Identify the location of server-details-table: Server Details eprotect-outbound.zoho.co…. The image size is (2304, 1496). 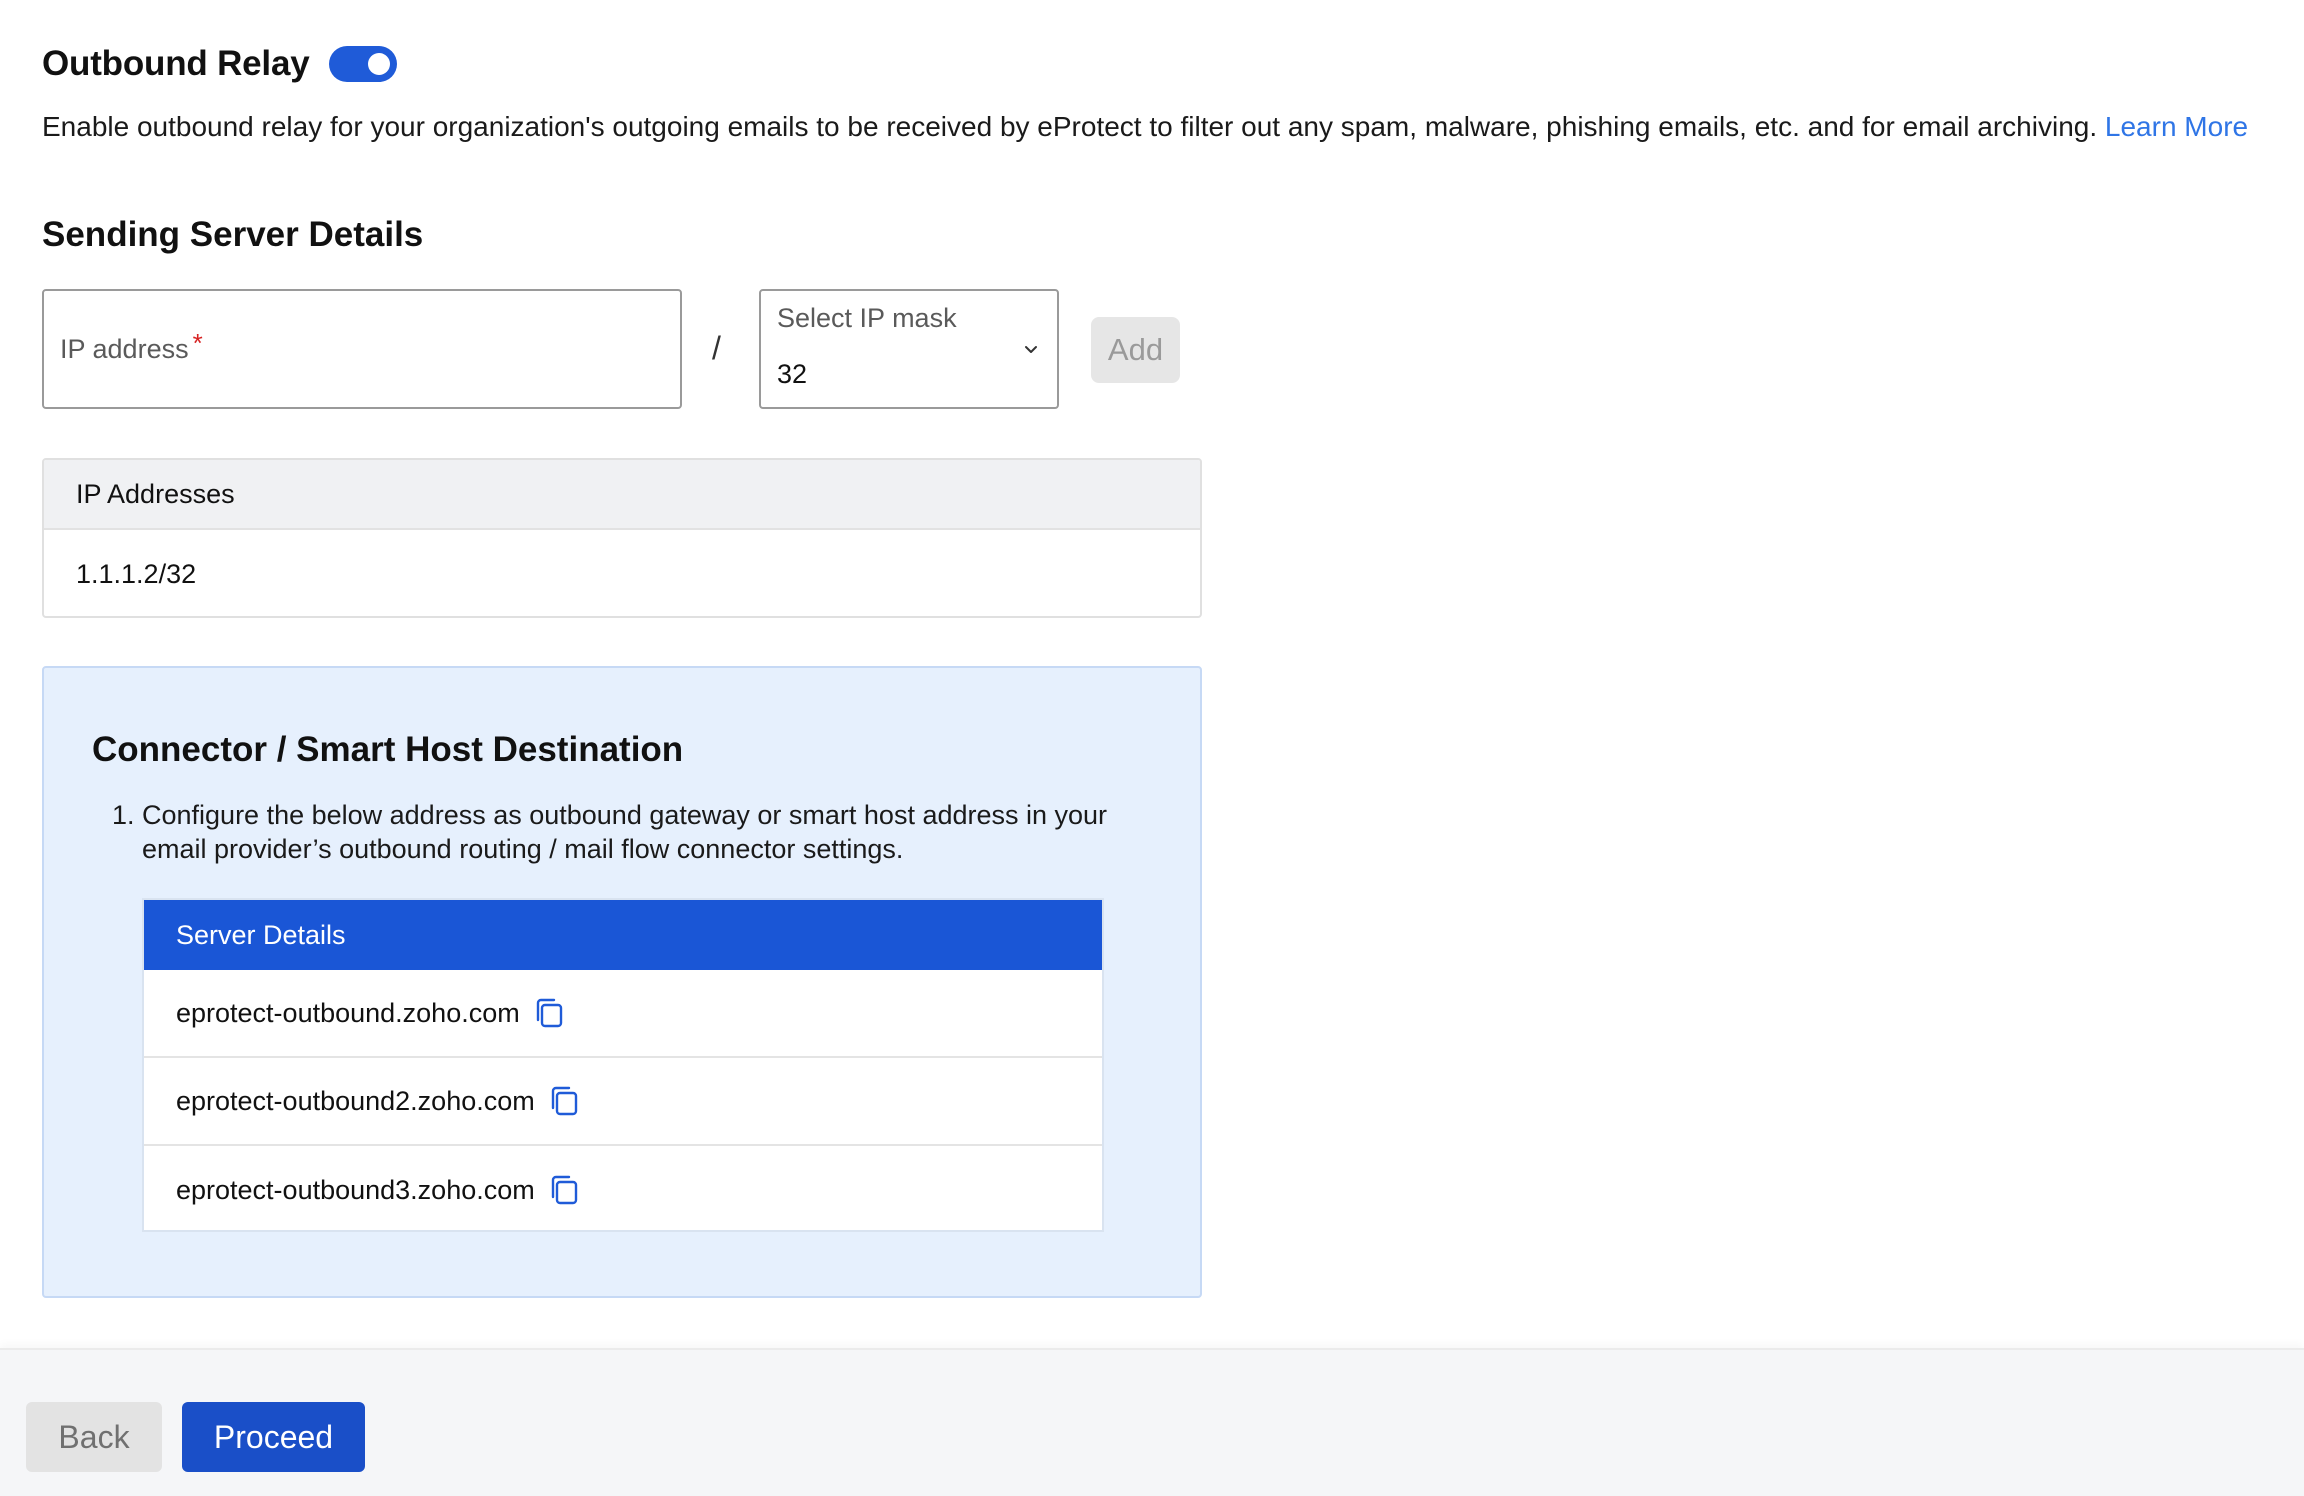
(623, 1065).